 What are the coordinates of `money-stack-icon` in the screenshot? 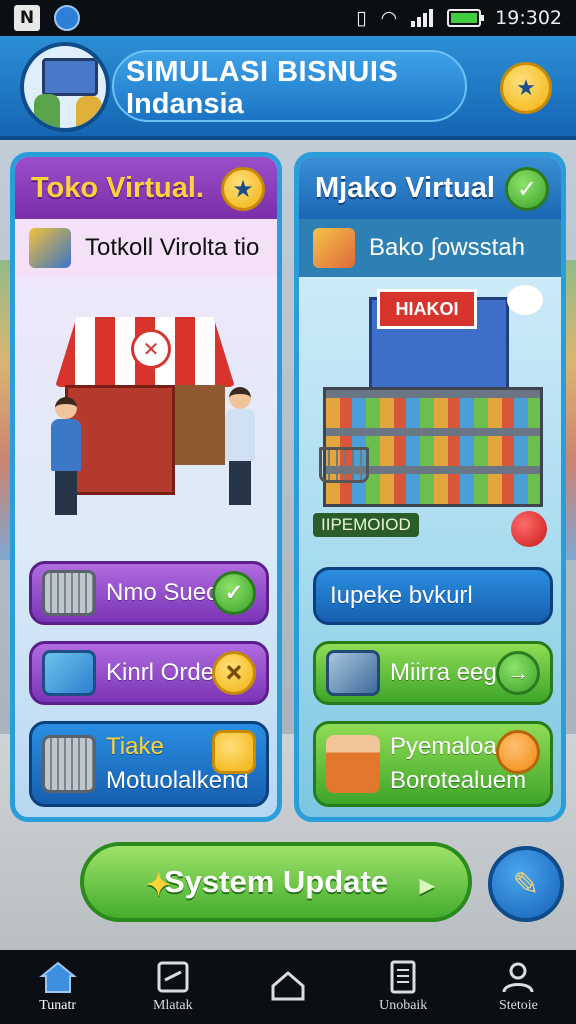 It's located at (234, 752).